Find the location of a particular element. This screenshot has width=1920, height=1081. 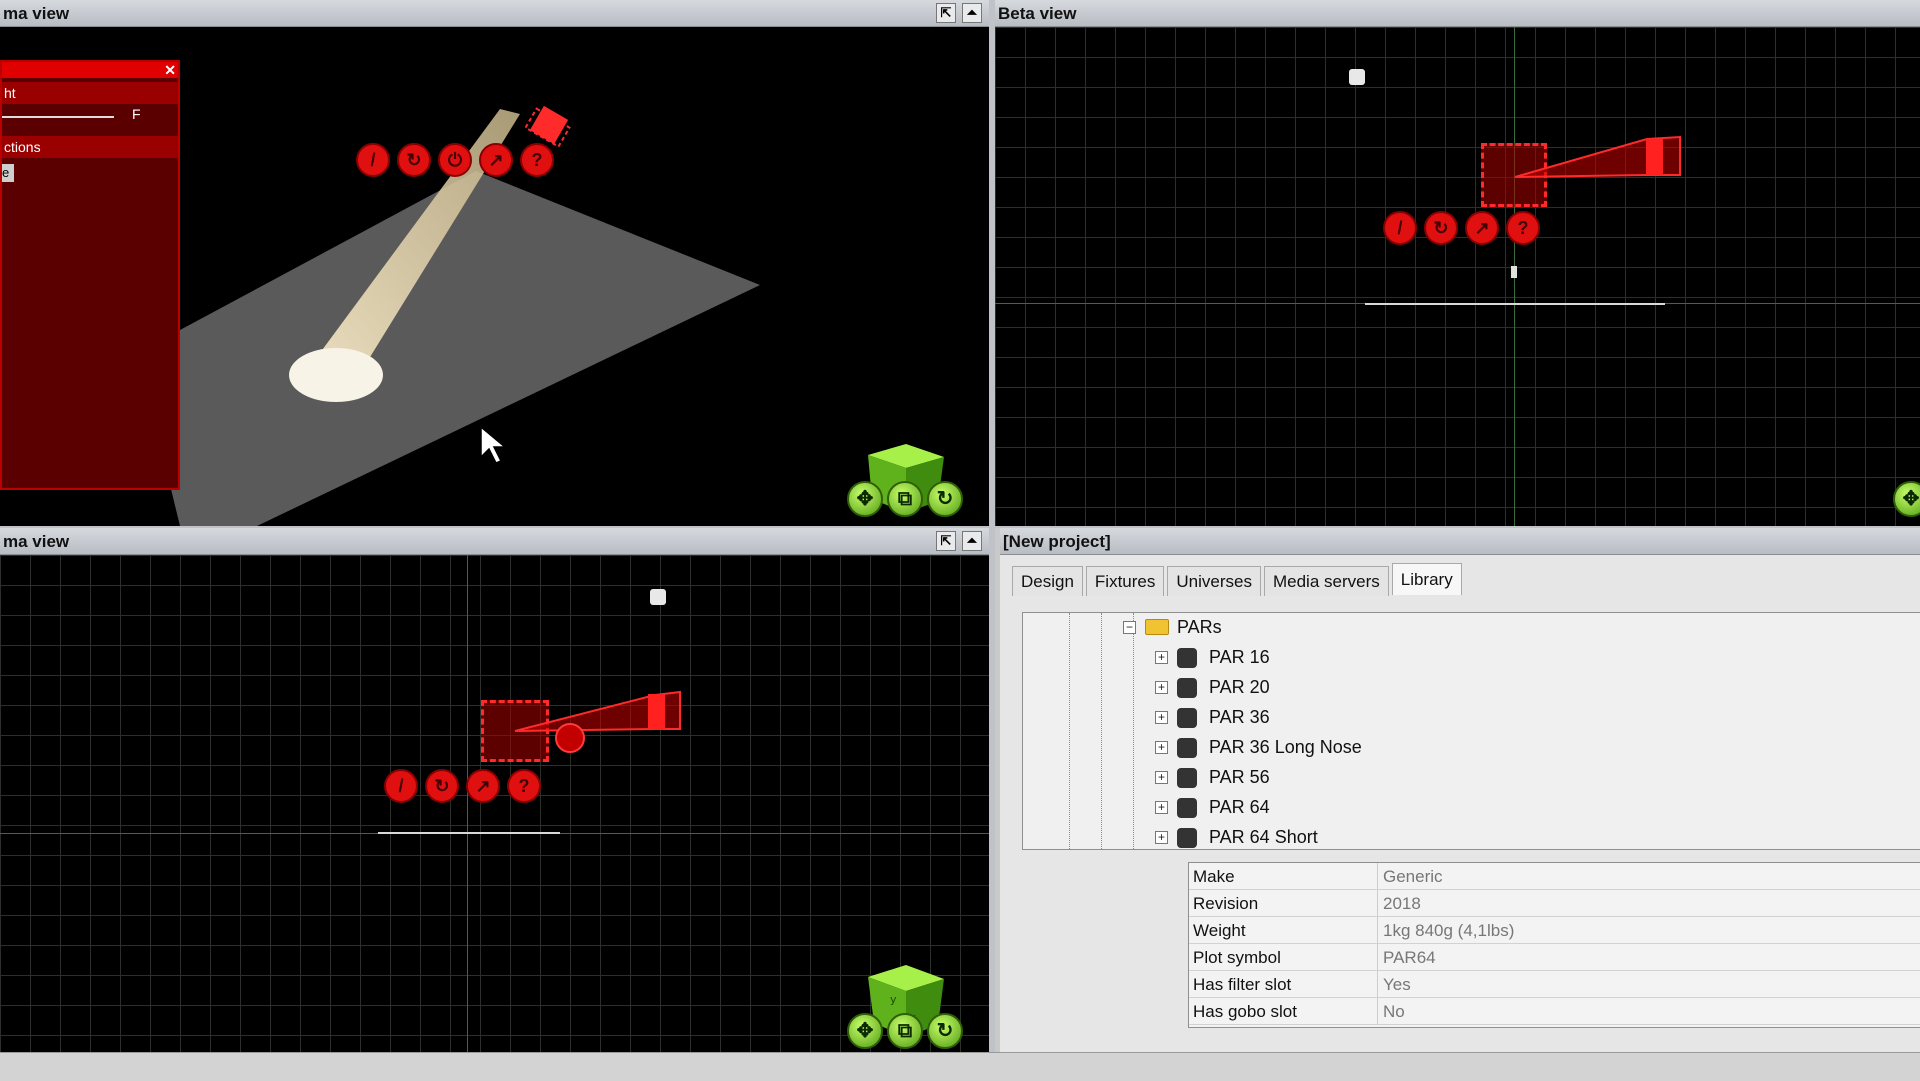

property-key: Revision is located at coordinates (1226, 903).